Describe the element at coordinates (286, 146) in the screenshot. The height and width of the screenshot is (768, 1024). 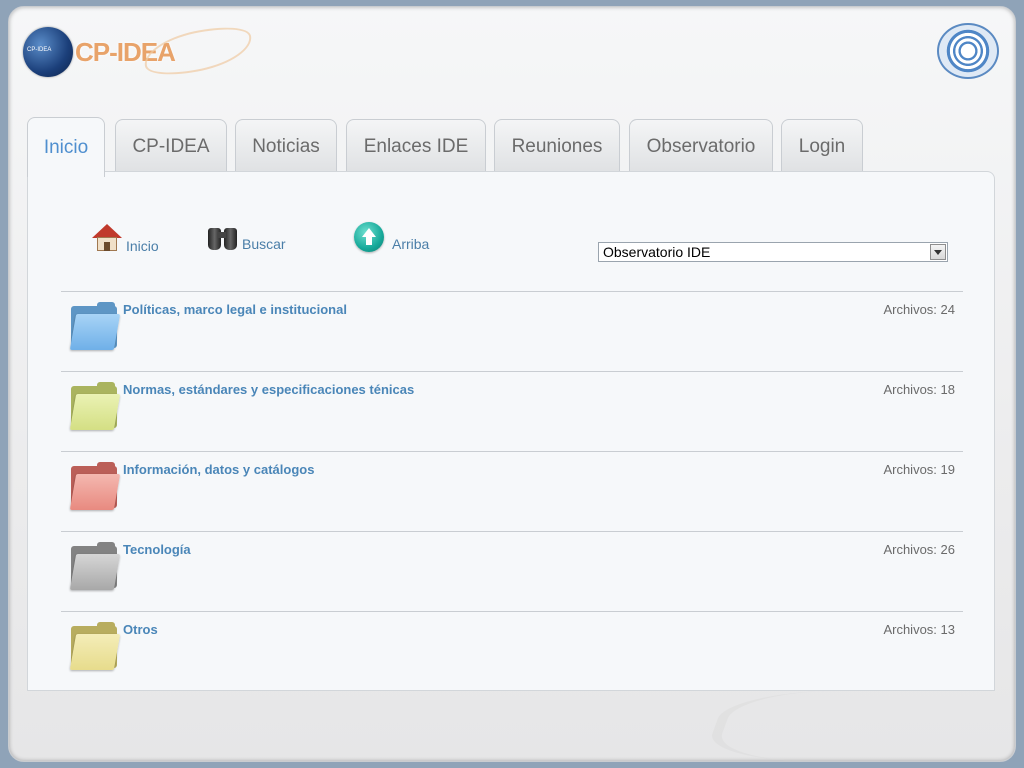
I see `tab-noticias: Noticias` at that location.